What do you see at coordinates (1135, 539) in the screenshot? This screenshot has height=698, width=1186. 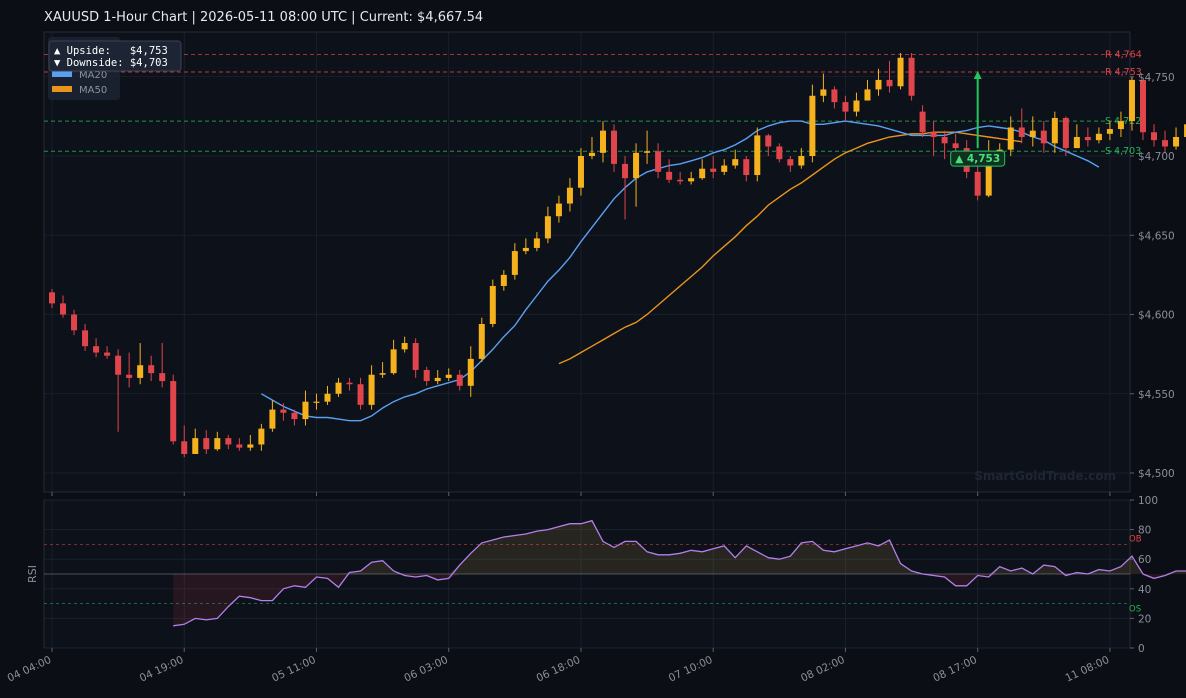 I see `rsi-ob-label: OB` at bounding box center [1135, 539].